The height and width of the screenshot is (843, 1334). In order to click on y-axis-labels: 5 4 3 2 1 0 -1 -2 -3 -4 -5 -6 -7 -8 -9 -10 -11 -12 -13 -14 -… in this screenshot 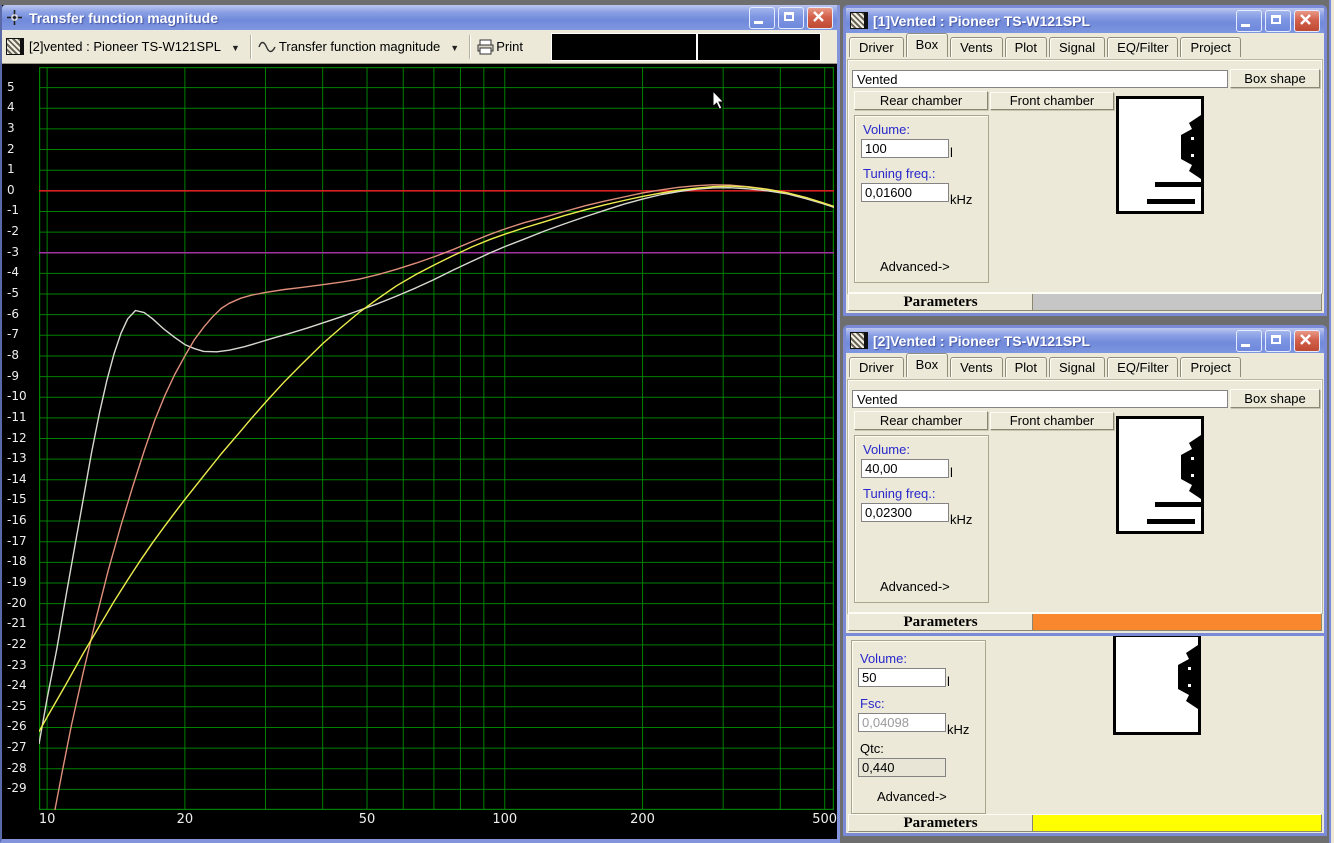, I will do `click(20, 438)`.